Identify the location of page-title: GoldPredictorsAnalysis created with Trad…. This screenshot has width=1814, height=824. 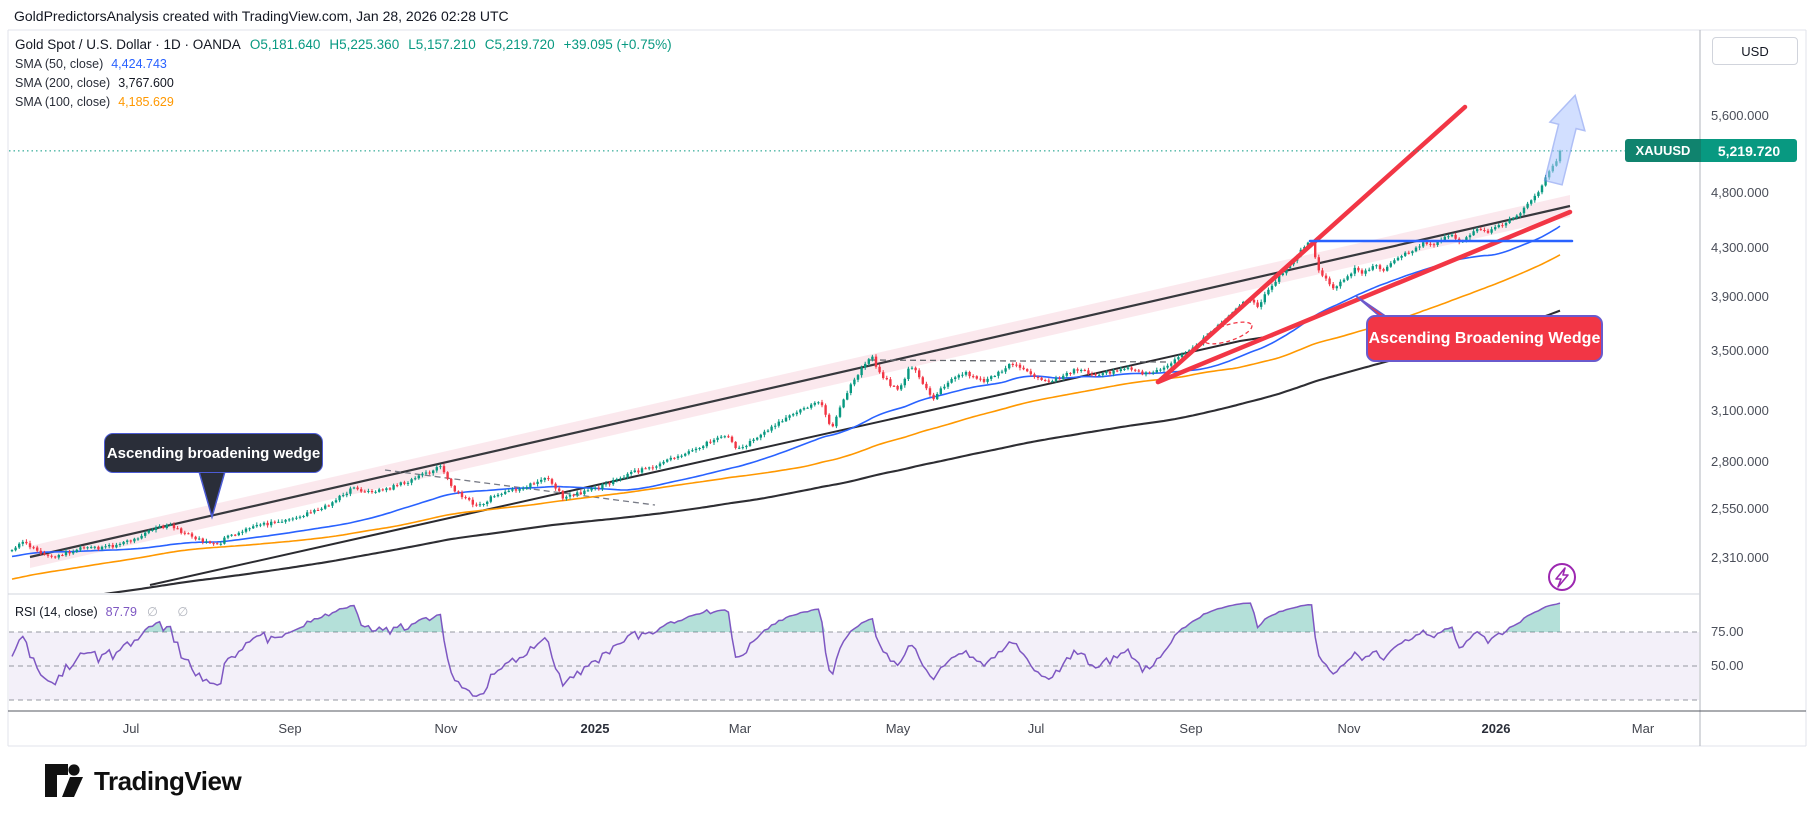
(261, 16).